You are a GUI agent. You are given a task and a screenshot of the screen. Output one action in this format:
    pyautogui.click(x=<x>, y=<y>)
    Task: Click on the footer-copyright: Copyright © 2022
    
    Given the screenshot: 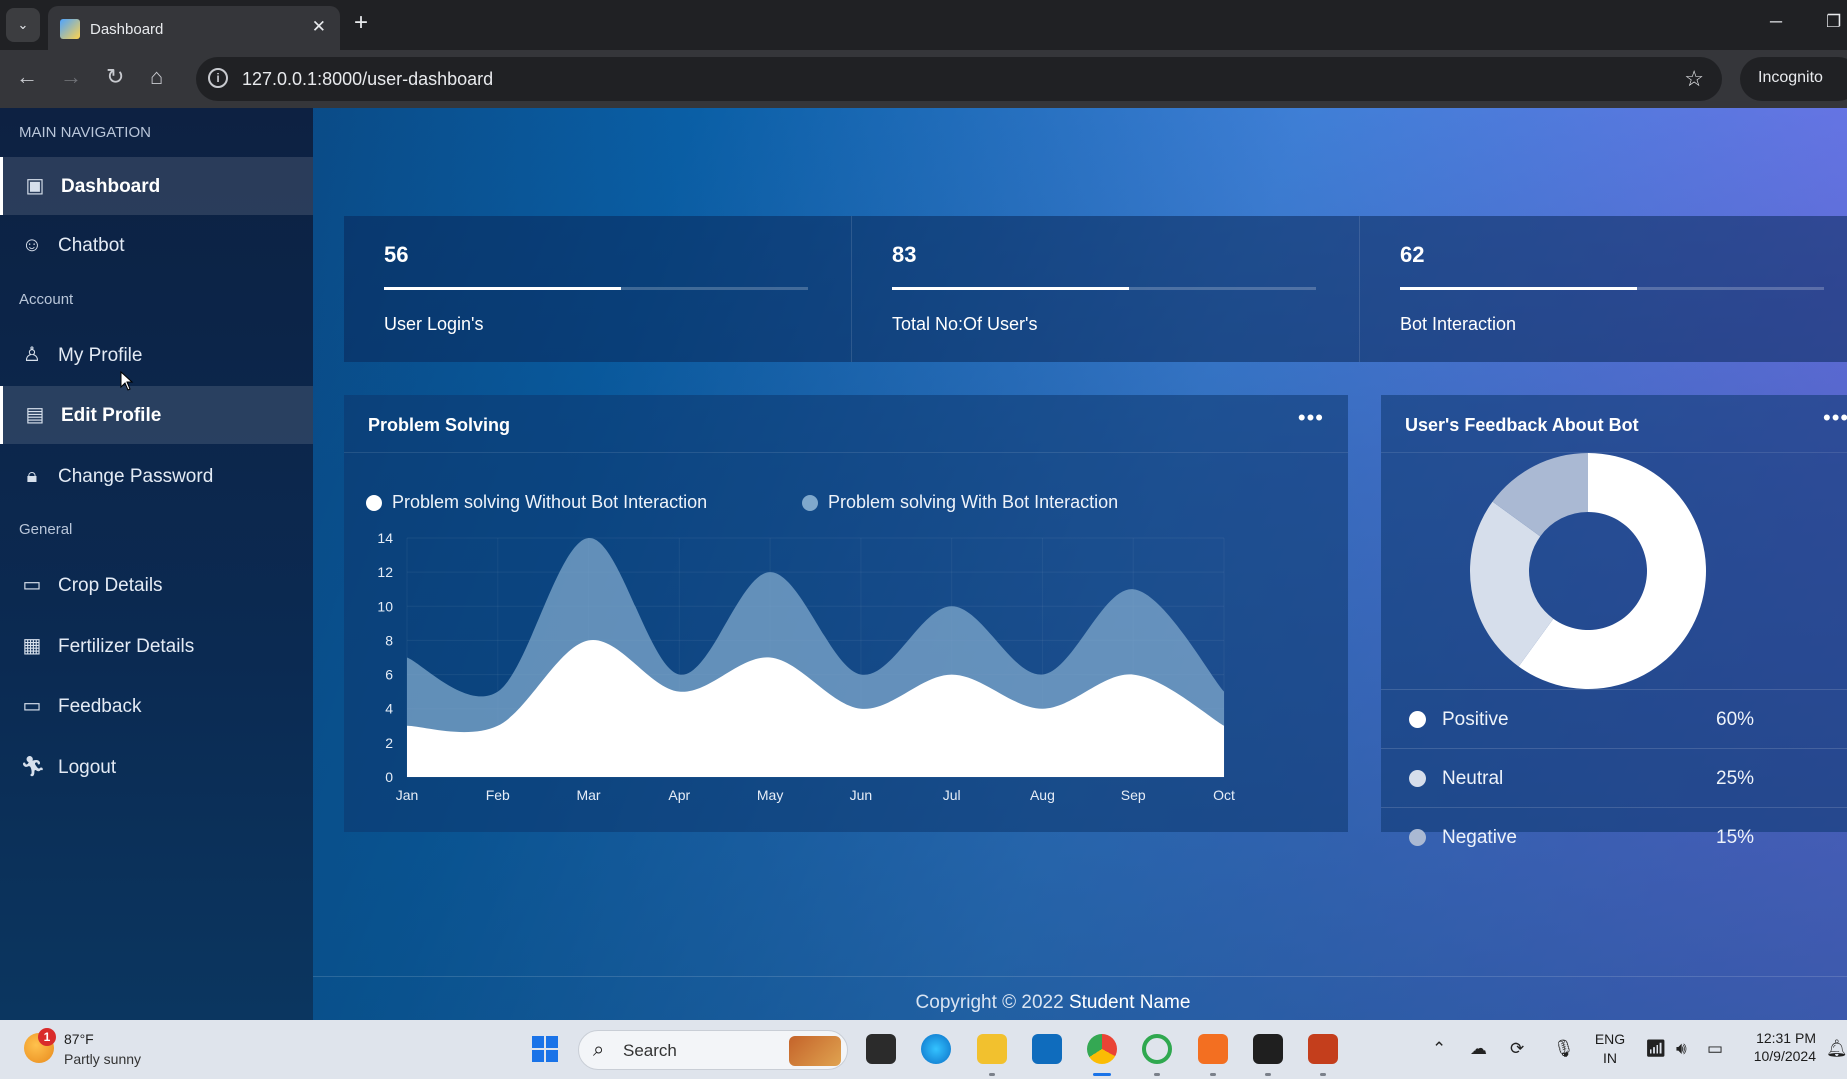 What is the action you would take?
    pyautogui.click(x=989, y=1002)
    